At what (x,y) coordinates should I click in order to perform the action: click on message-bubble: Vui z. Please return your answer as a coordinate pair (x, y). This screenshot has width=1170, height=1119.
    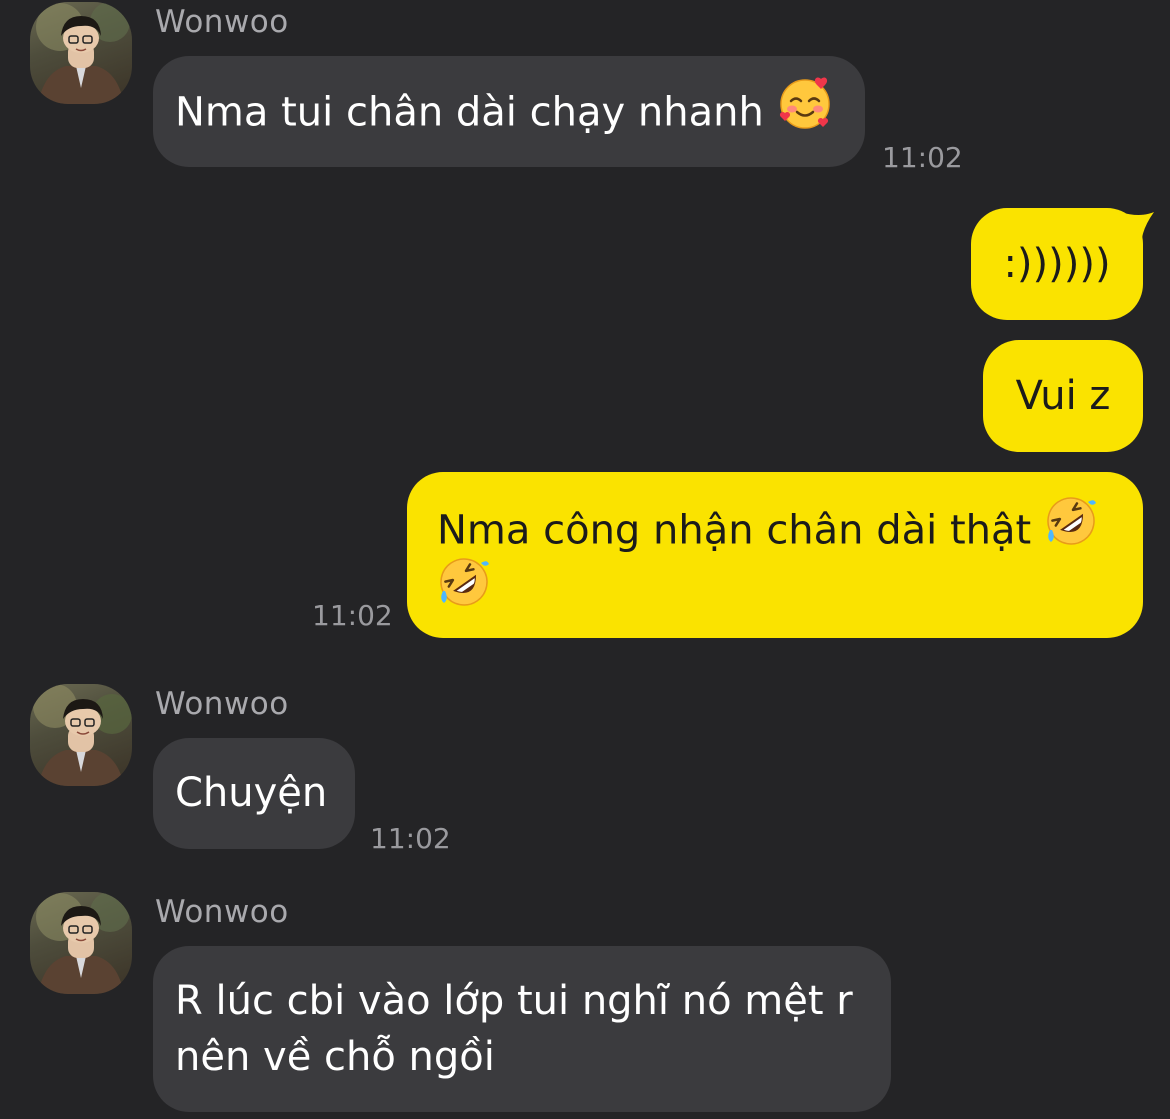
    Looking at the image, I should click on (1063, 396).